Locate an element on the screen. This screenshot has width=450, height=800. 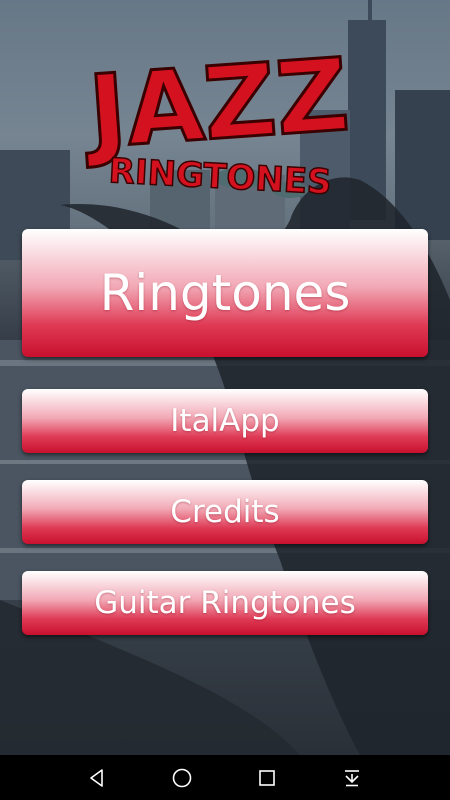
italapp-button-label: ItalApp is located at coordinates (225, 421).